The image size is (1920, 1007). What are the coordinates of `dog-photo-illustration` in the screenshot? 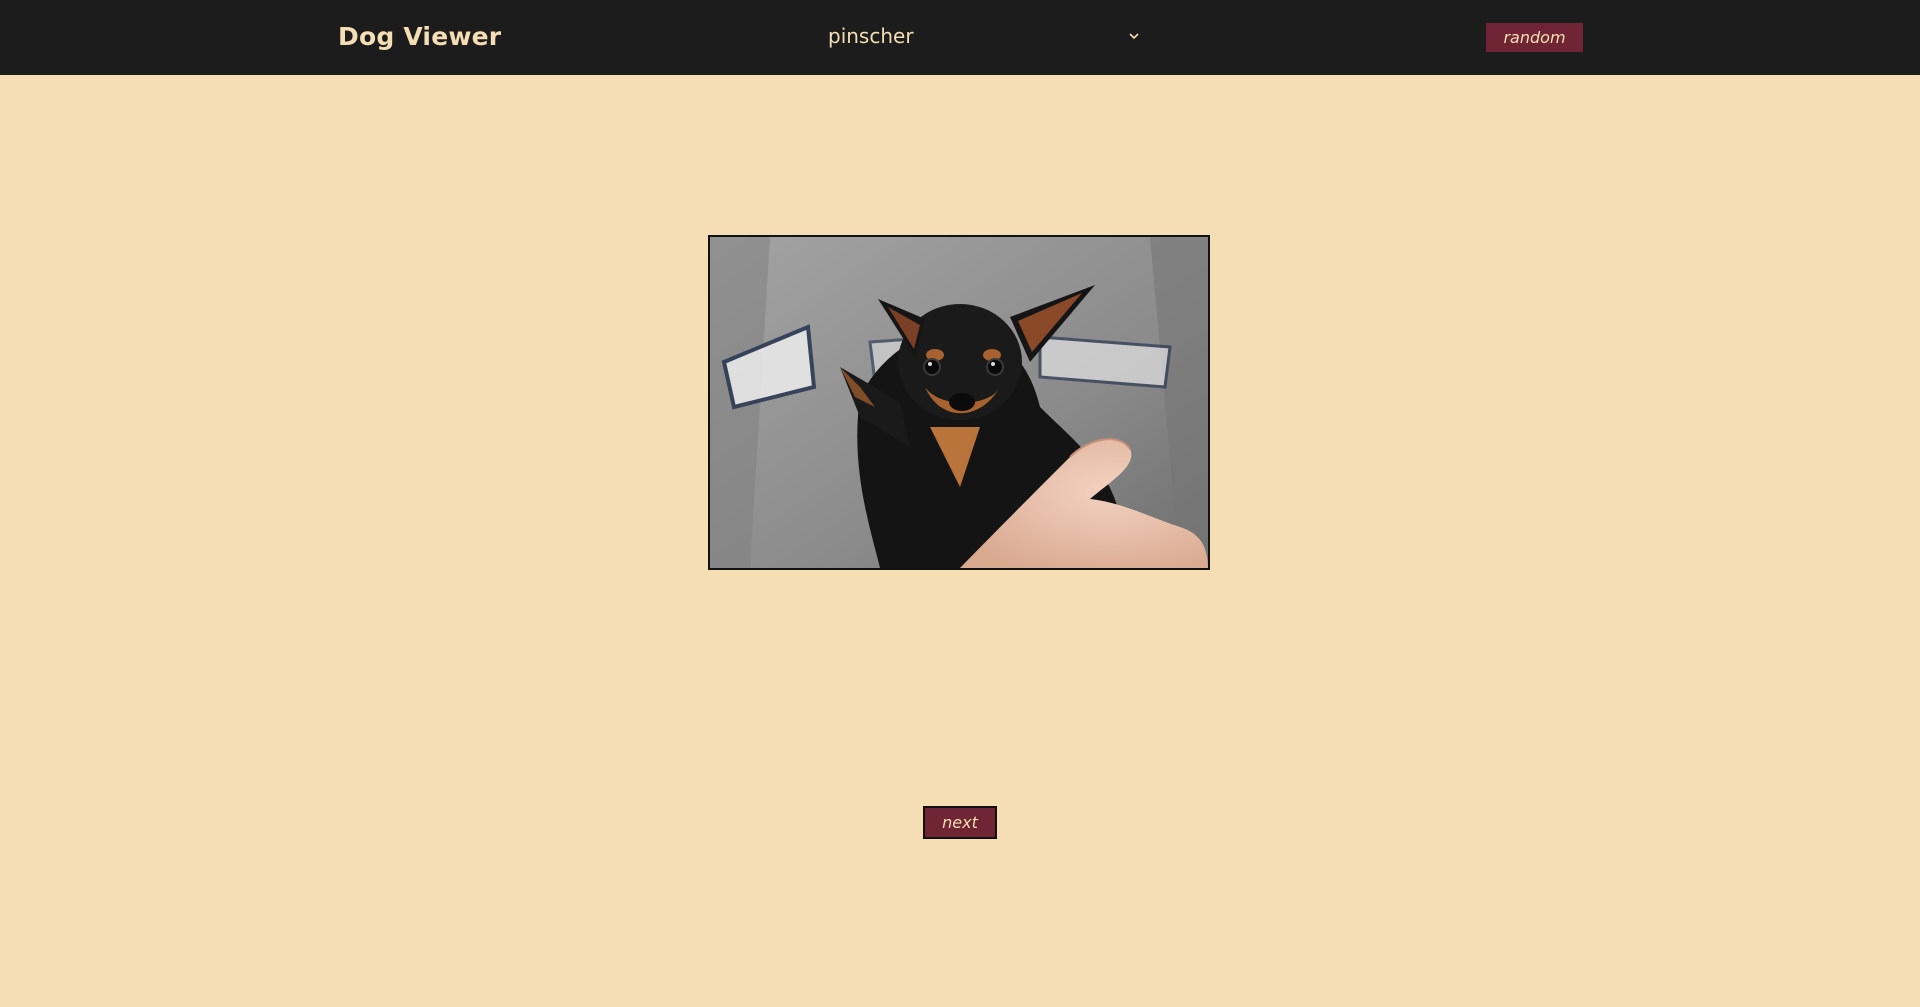 It's located at (959, 402).